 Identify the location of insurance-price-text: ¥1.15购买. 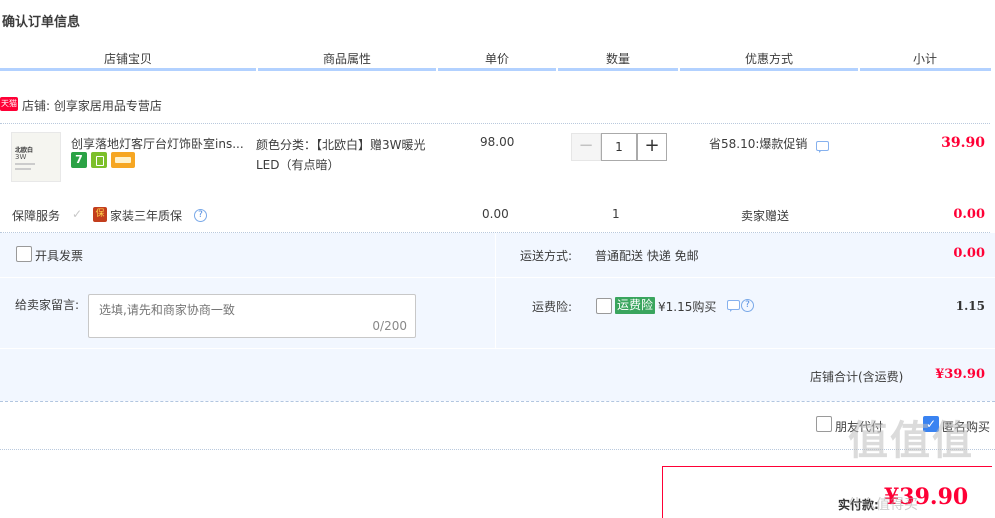
(687, 307).